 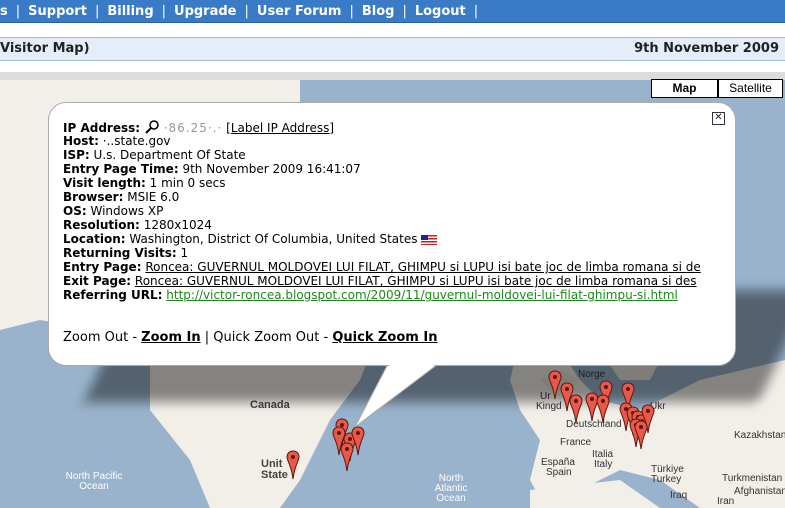 I want to click on map-label-turkmenistan: Turkmenistan, so click(x=752, y=478).